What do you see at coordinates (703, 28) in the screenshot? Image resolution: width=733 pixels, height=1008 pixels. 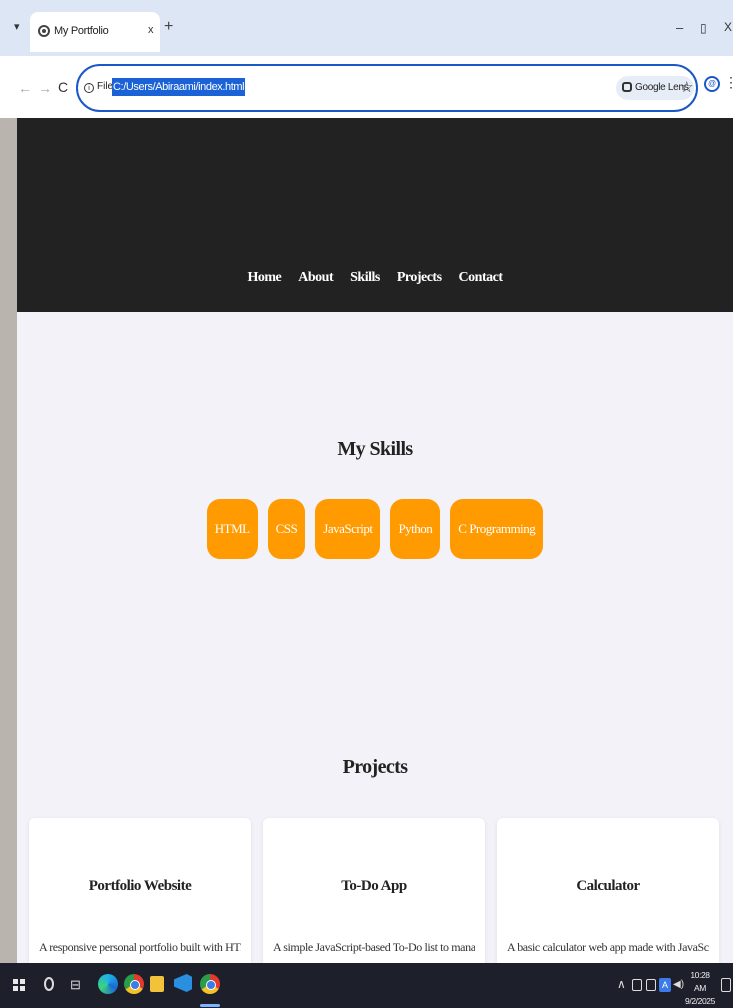 I see `window-restore-icon: ▯` at bounding box center [703, 28].